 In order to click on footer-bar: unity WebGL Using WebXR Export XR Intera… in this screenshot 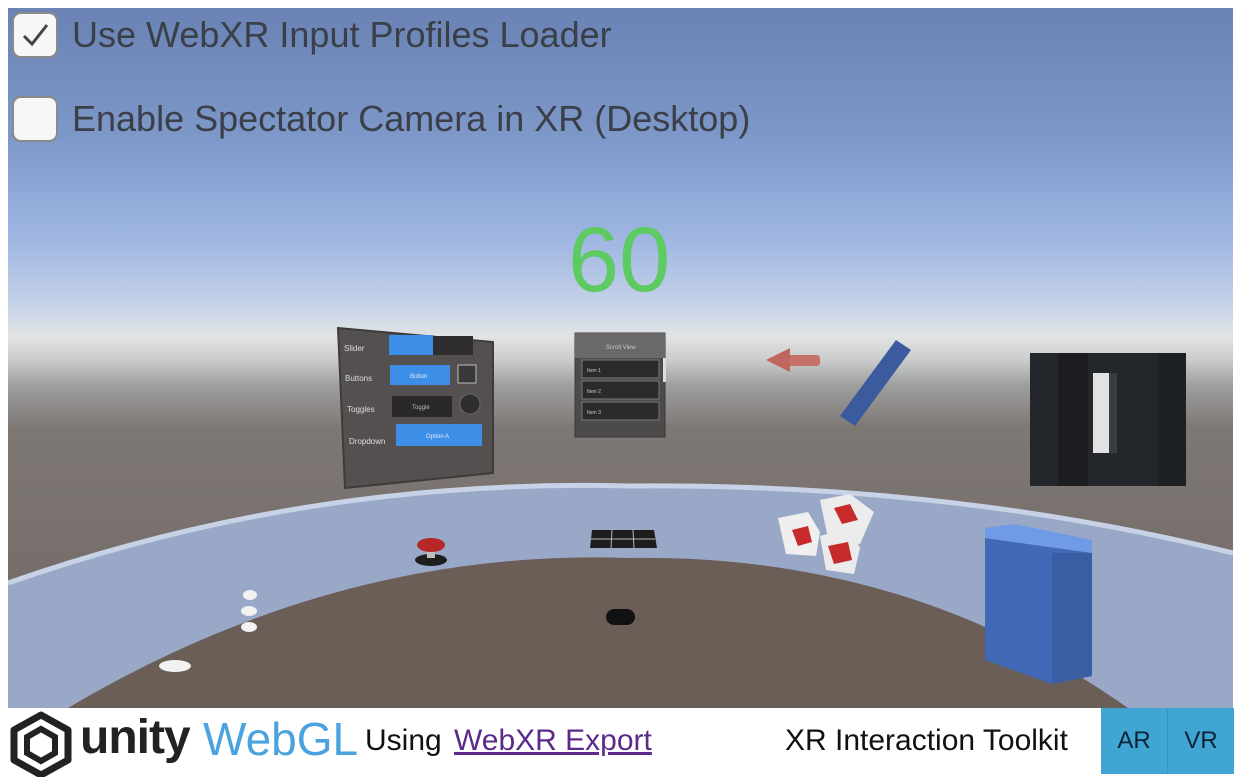, I will do `click(620, 744)`.